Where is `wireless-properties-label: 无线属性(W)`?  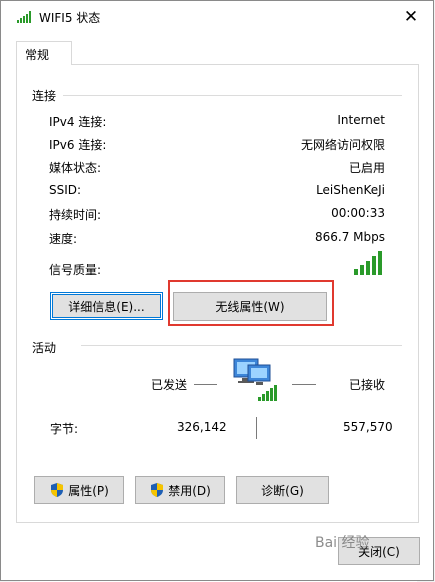
wireless-properties-label: 无线属性(W) is located at coordinates (250, 307).